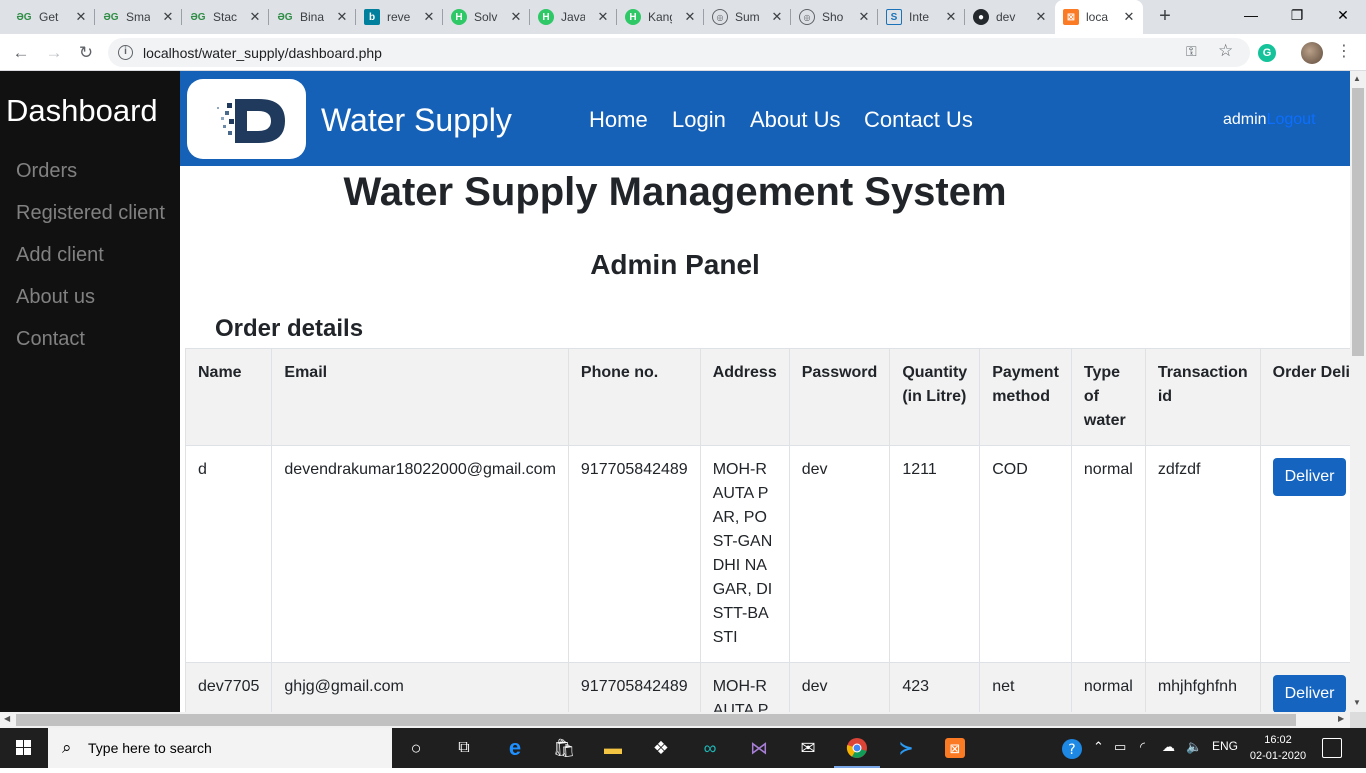 This screenshot has width=1366, height=773. Describe the element at coordinates (1267, 53) in the screenshot. I see `grammarly-icon: G` at that location.